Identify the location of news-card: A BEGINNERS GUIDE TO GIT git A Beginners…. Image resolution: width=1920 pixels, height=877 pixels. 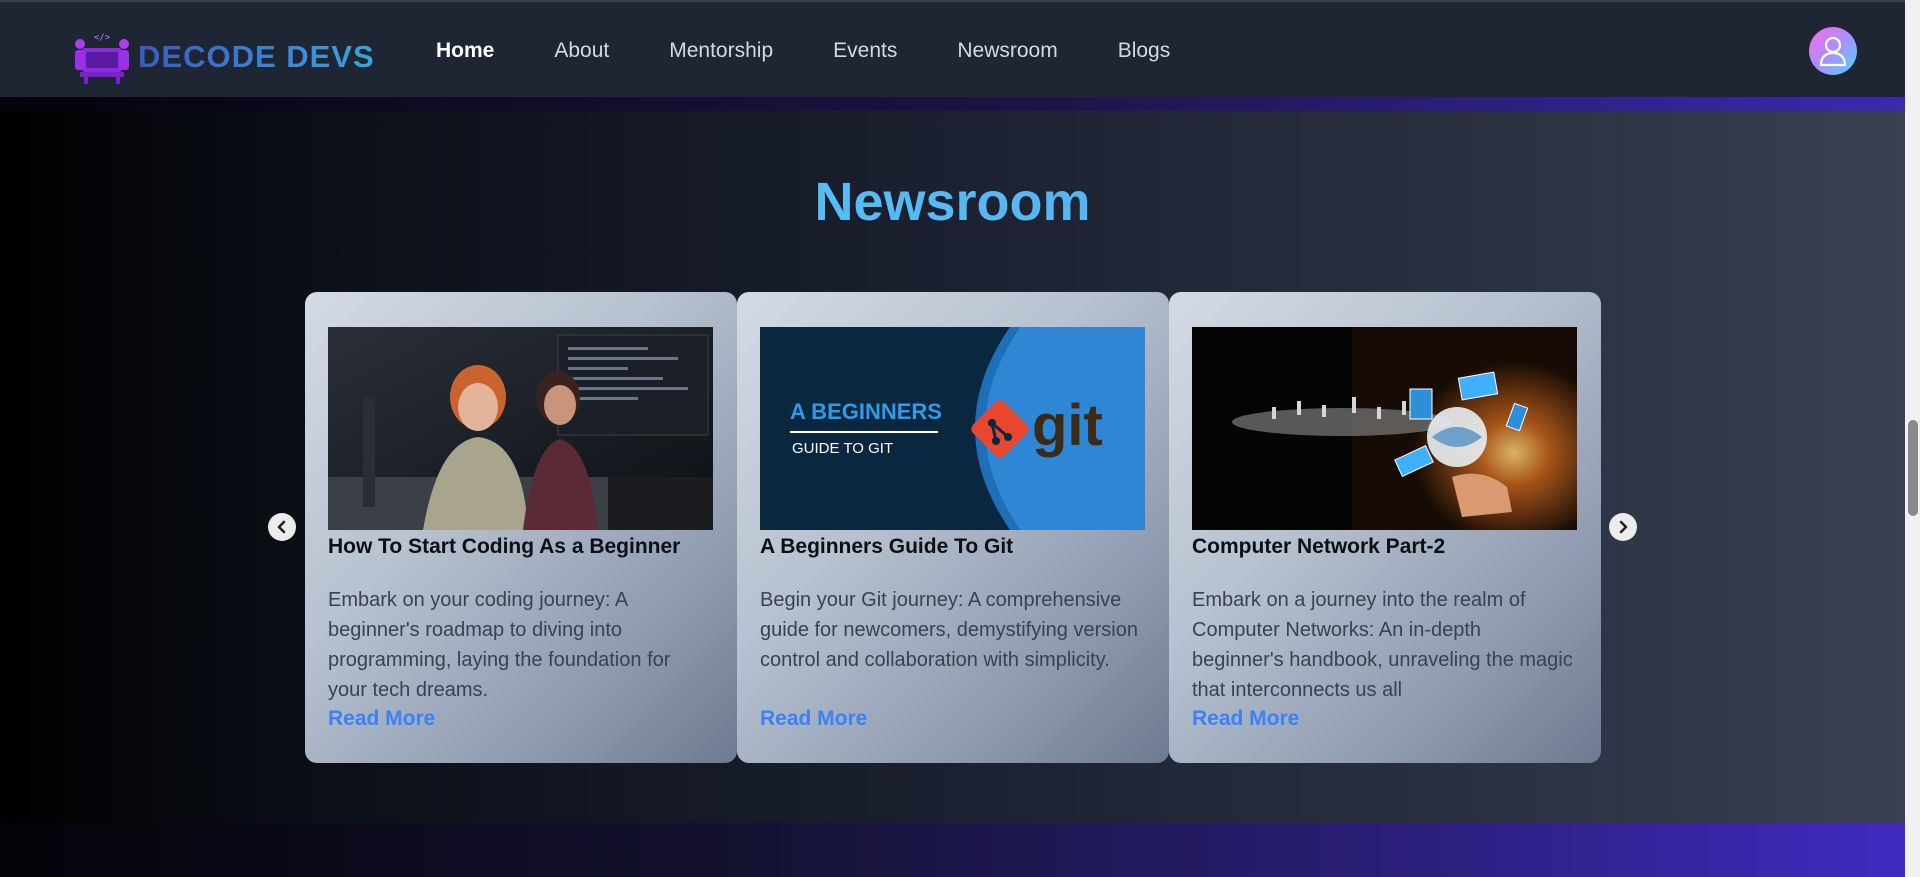
(953, 527).